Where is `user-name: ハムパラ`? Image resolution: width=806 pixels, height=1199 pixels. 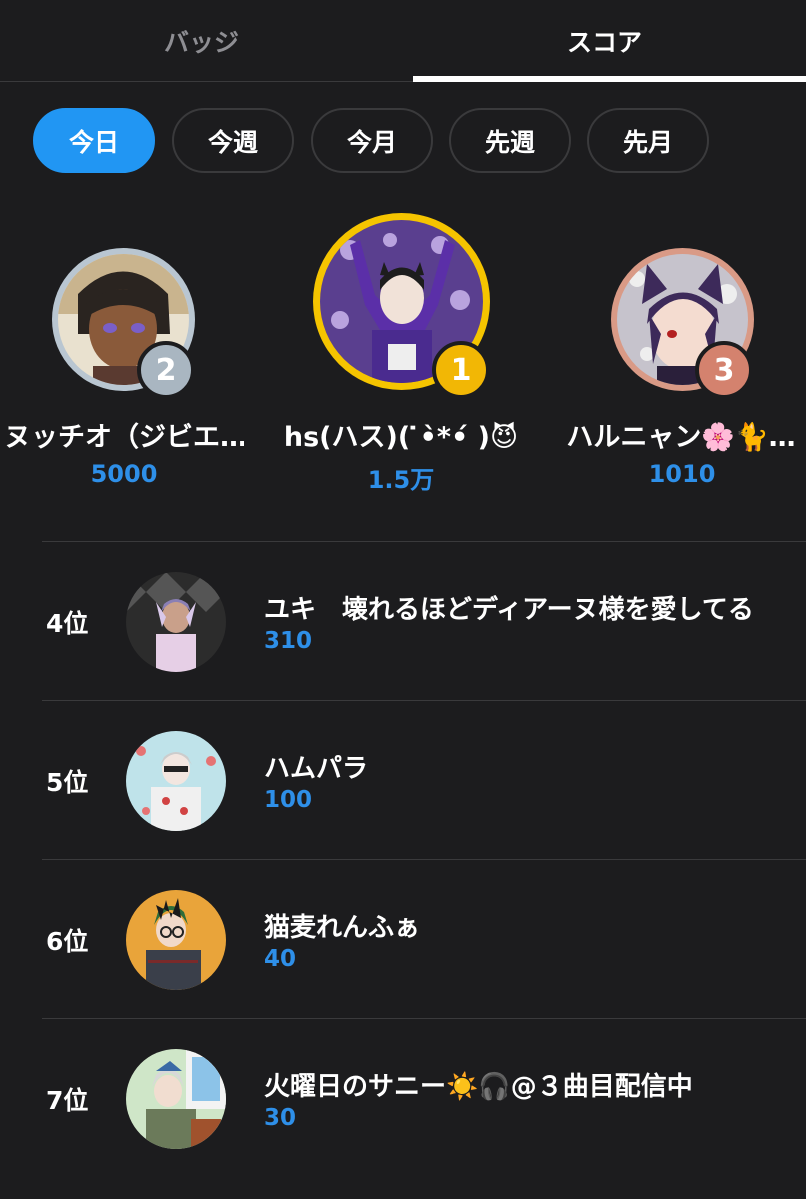
user-name: ハムパラ is located at coordinates (316, 769).